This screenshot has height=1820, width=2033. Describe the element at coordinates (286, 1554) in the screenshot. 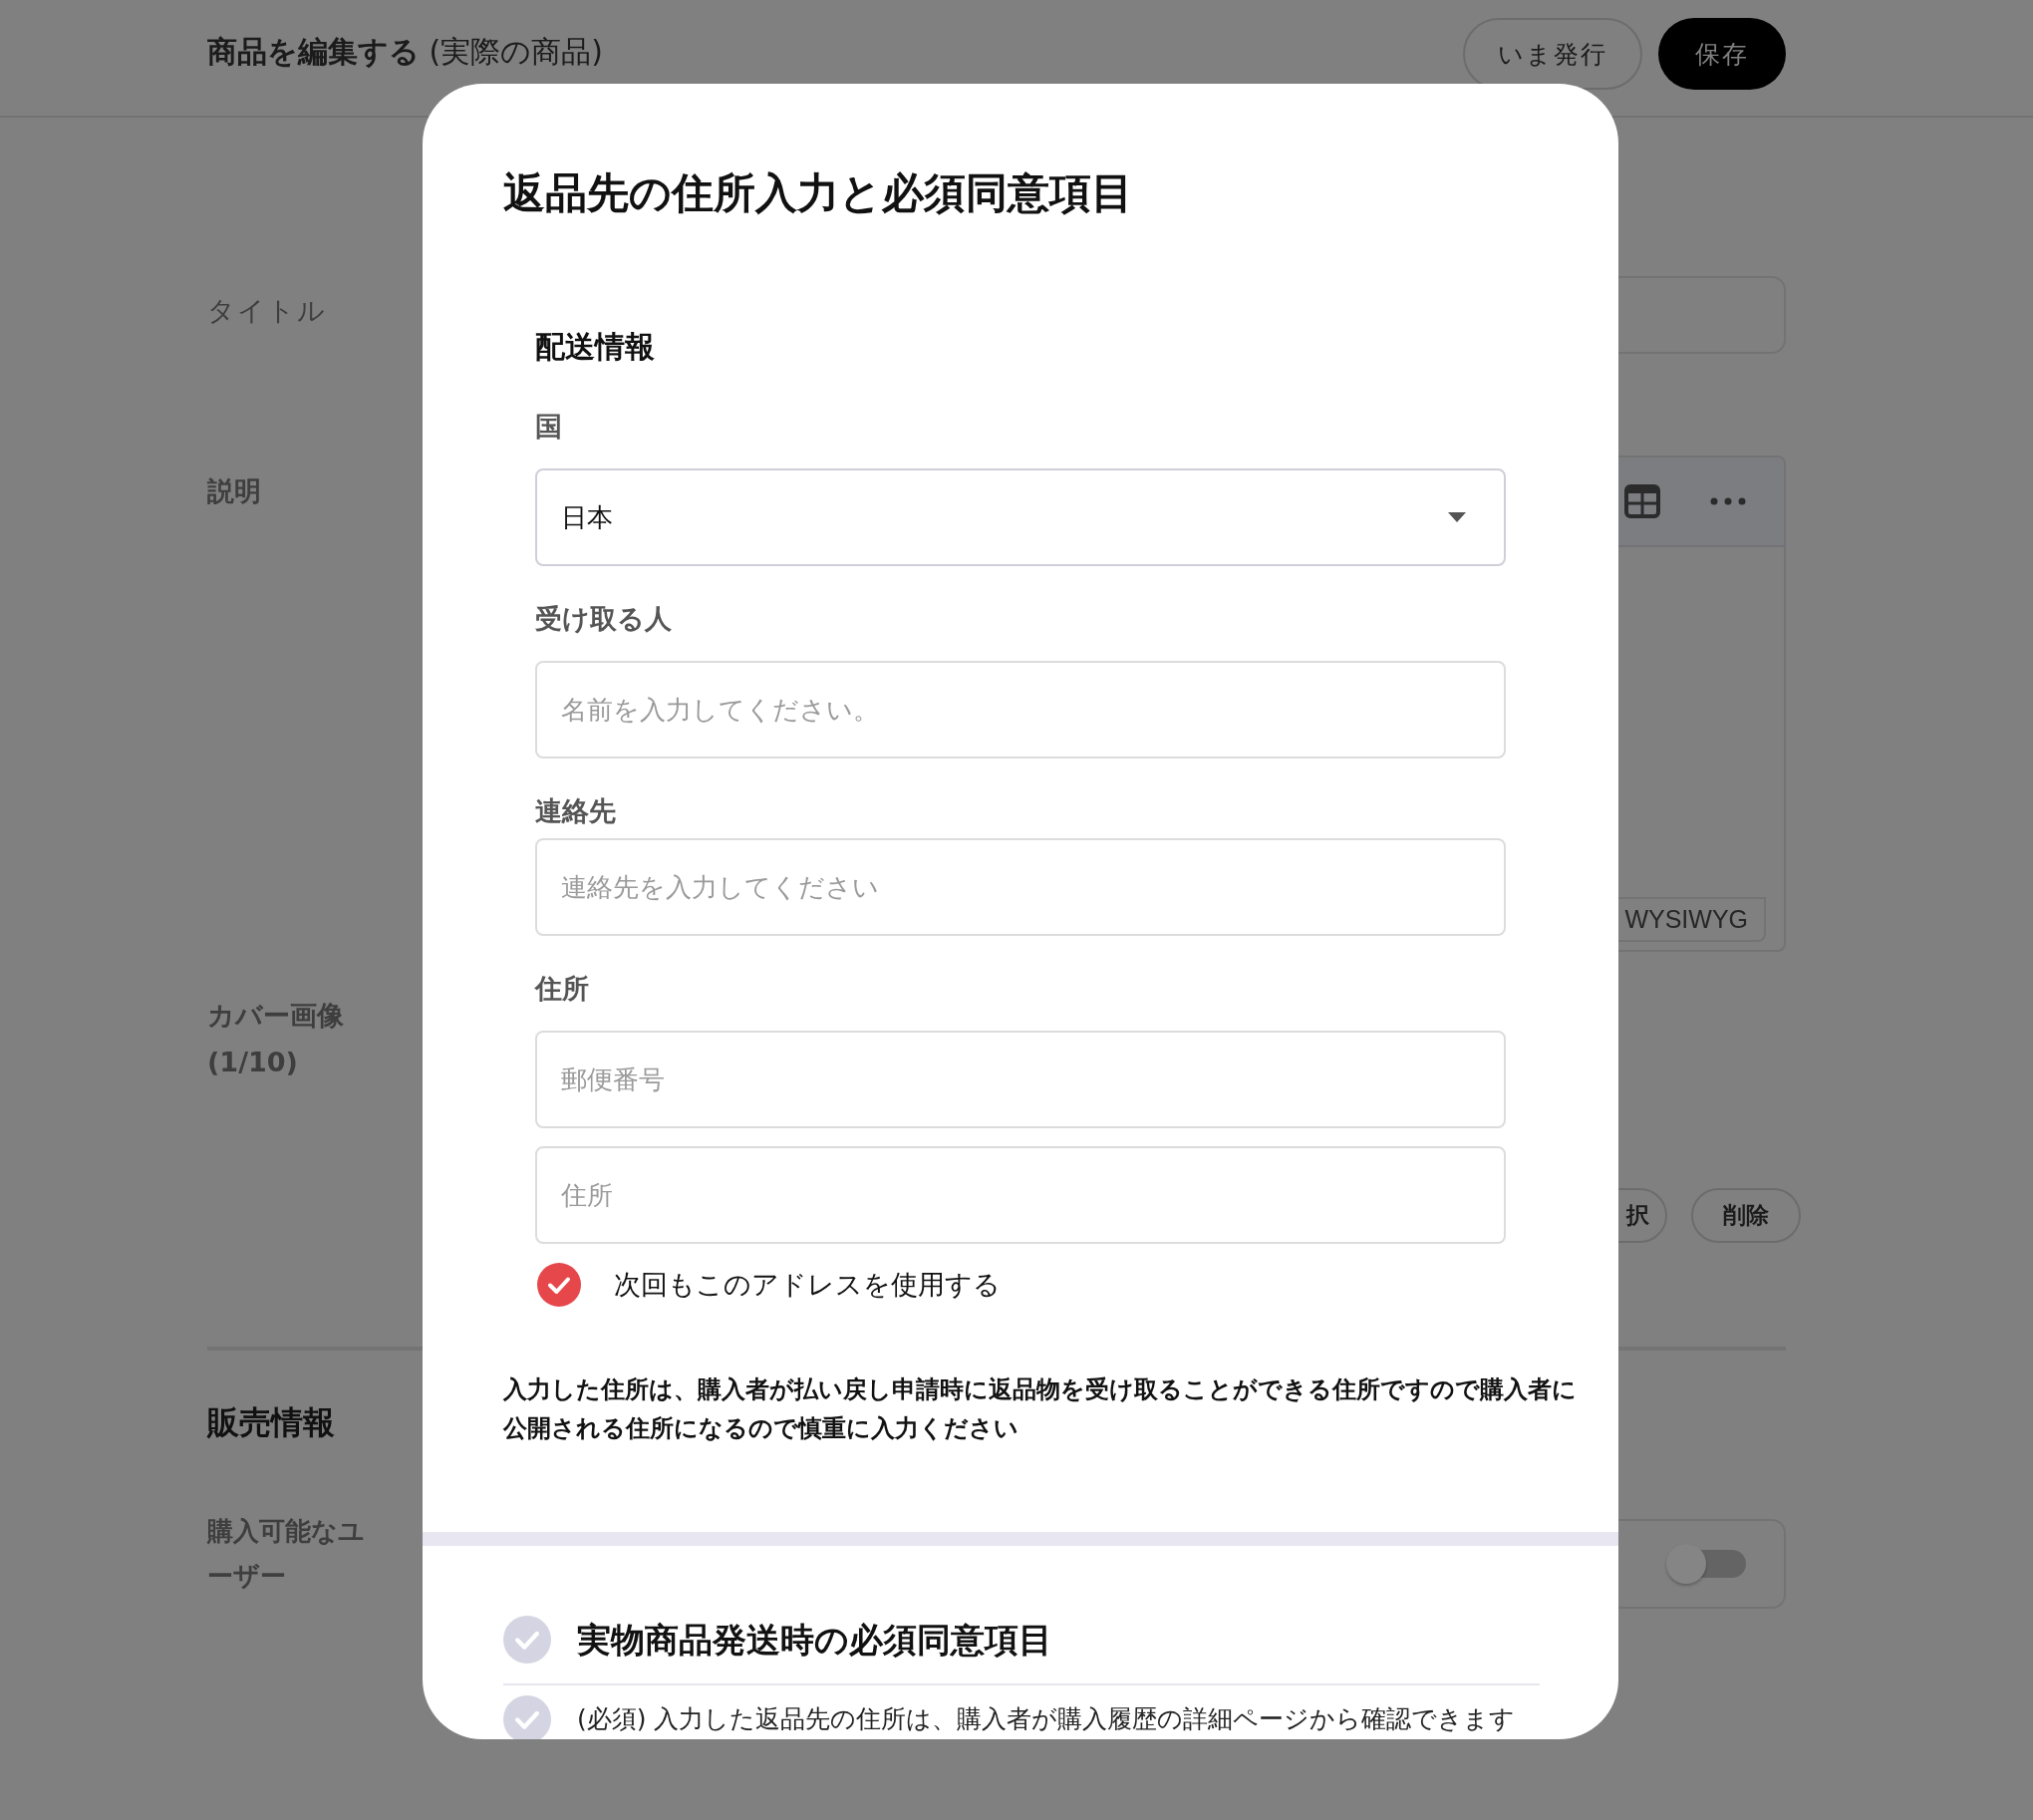

I see `field-label: 購入可能なユーザー` at that location.